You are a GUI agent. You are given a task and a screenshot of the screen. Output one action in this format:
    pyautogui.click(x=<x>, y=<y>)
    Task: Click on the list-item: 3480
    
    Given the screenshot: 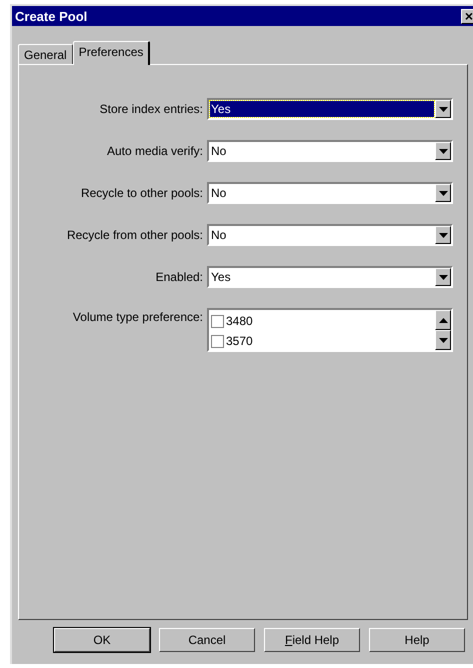 What is the action you would take?
    pyautogui.click(x=239, y=321)
    